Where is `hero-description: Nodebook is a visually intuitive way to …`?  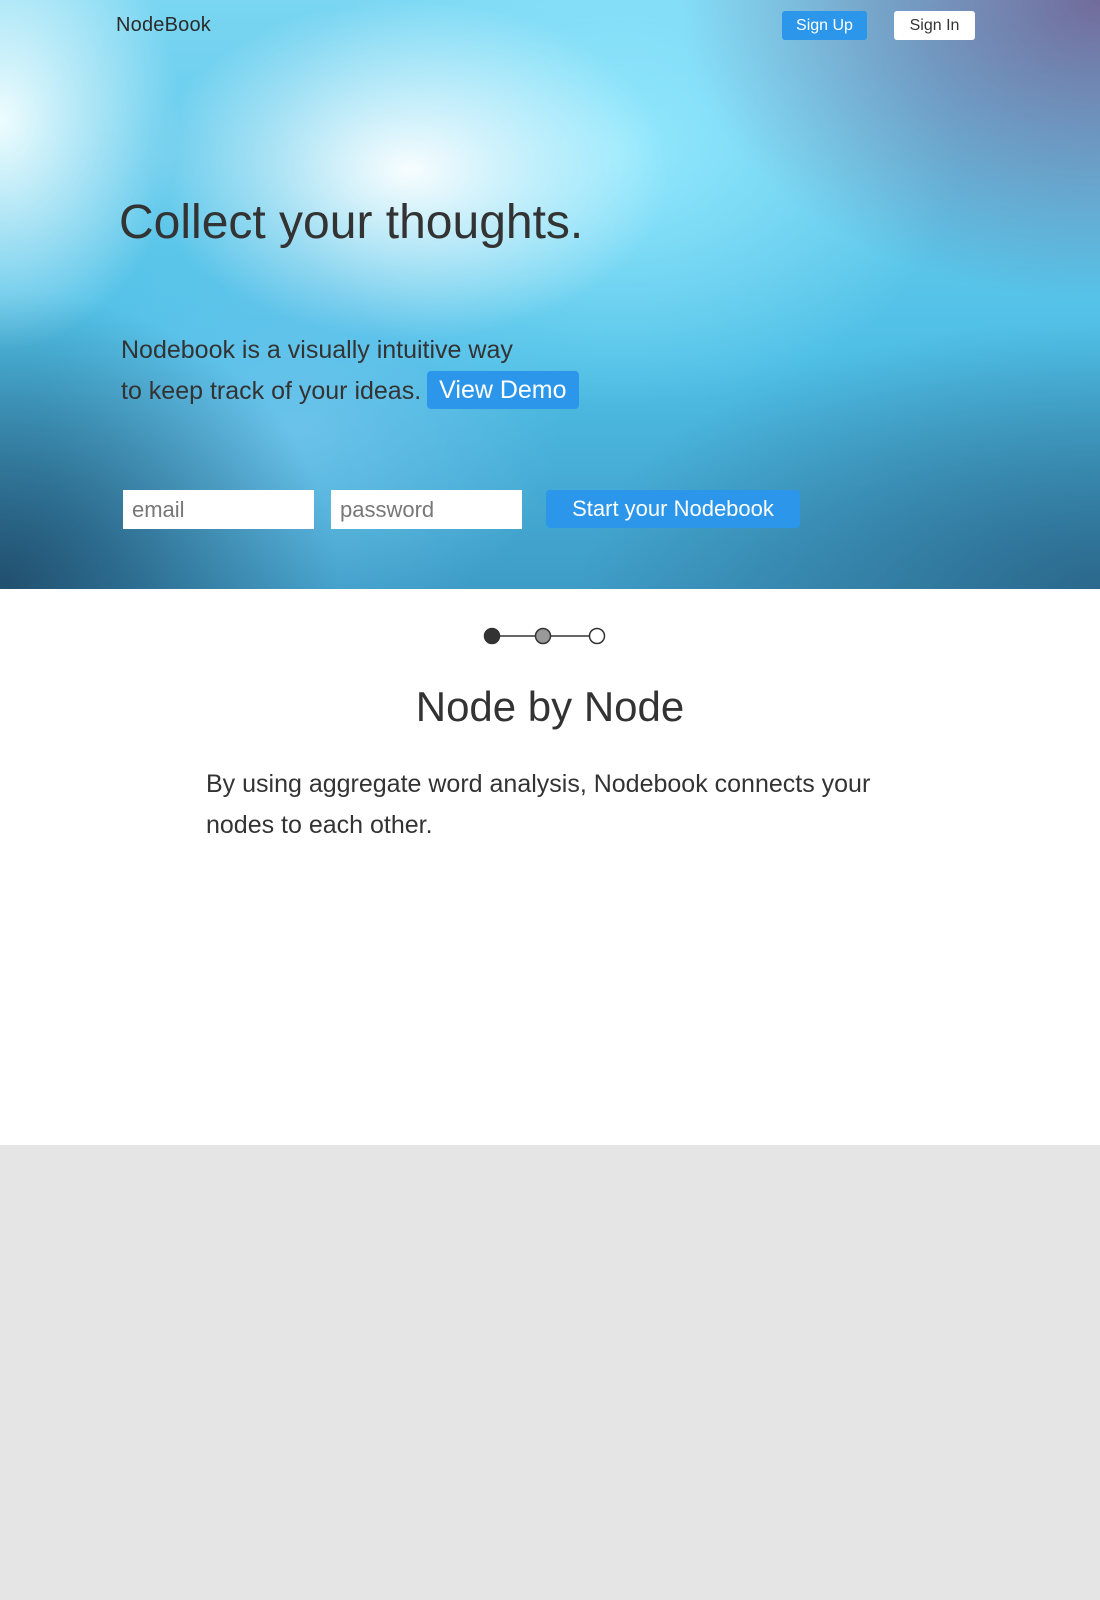
hero-description: Nodebook is a visually intuitive way to … is located at coordinates (350, 371).